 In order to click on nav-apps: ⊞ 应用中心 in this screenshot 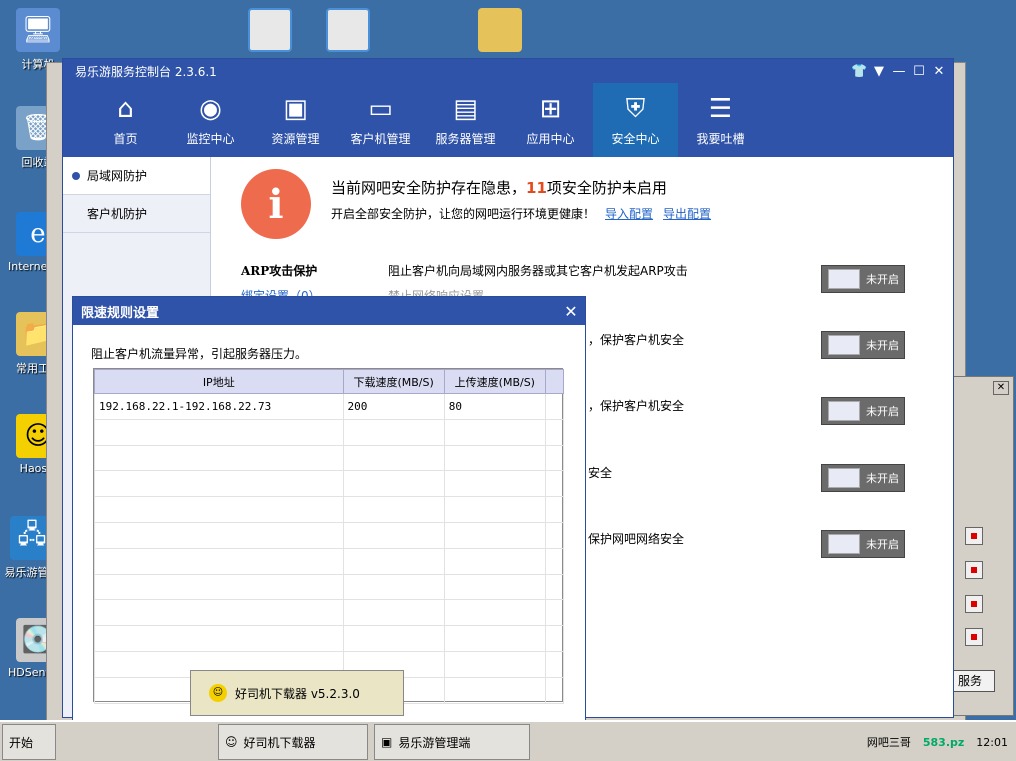, I will do `click(550, 120)`.